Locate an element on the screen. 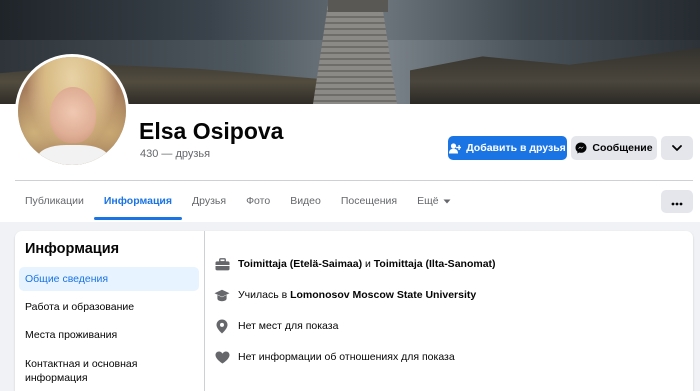  message-button: Сообщение is located at coordinates (614, 148).